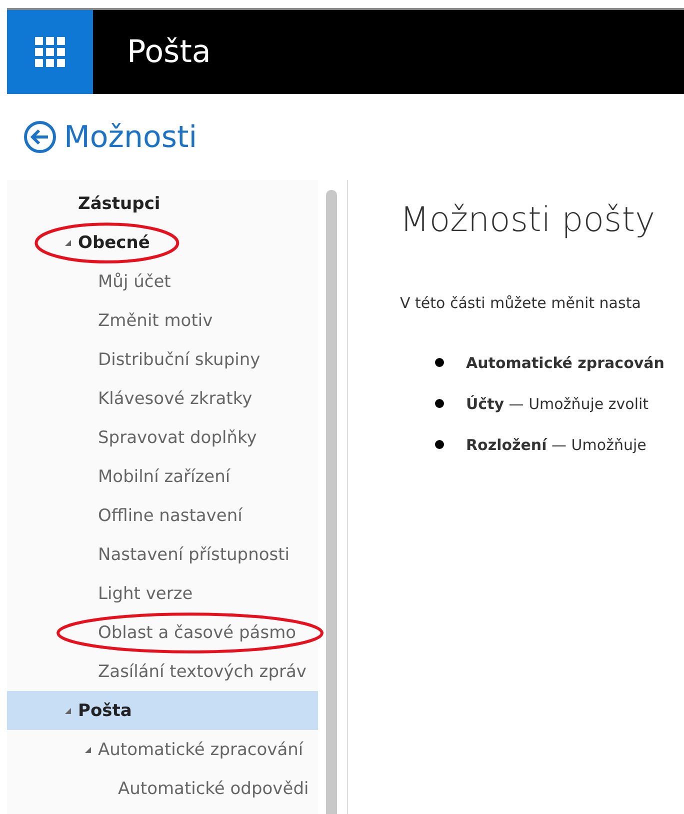 The height and width of the screenshot is (814, 684). What do you see at coordinates (169, 52) in the screenshot?
I see `app-title: Pošta` at bounding box center [169, 52].